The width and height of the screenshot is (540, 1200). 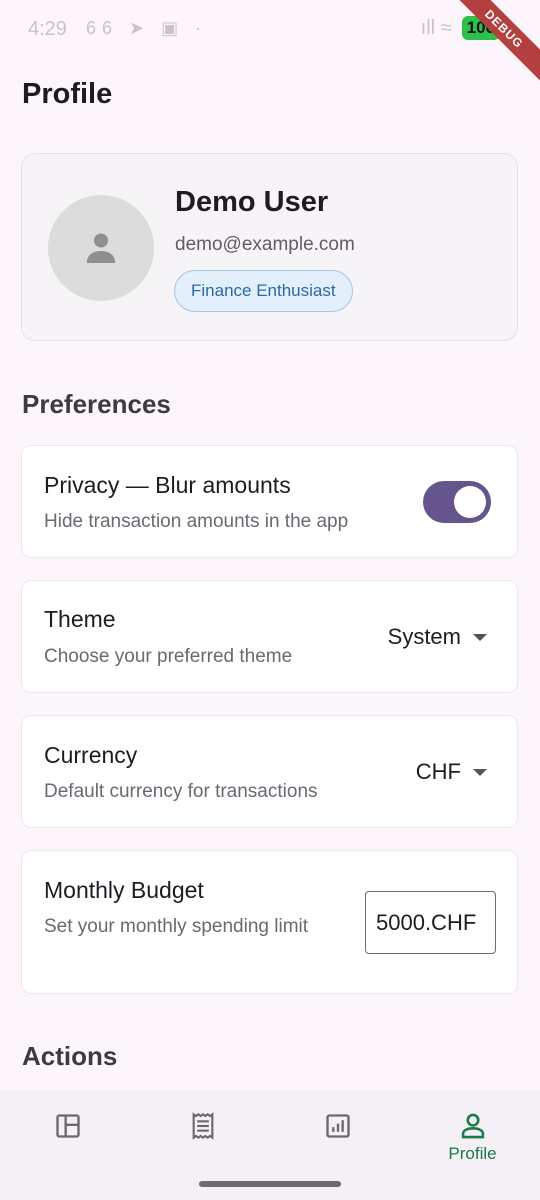 What do you see at coordinates (438, 771) in the screenshot?
I see `currency-dropdown-value: CHF` at bounding box center [438, 771].